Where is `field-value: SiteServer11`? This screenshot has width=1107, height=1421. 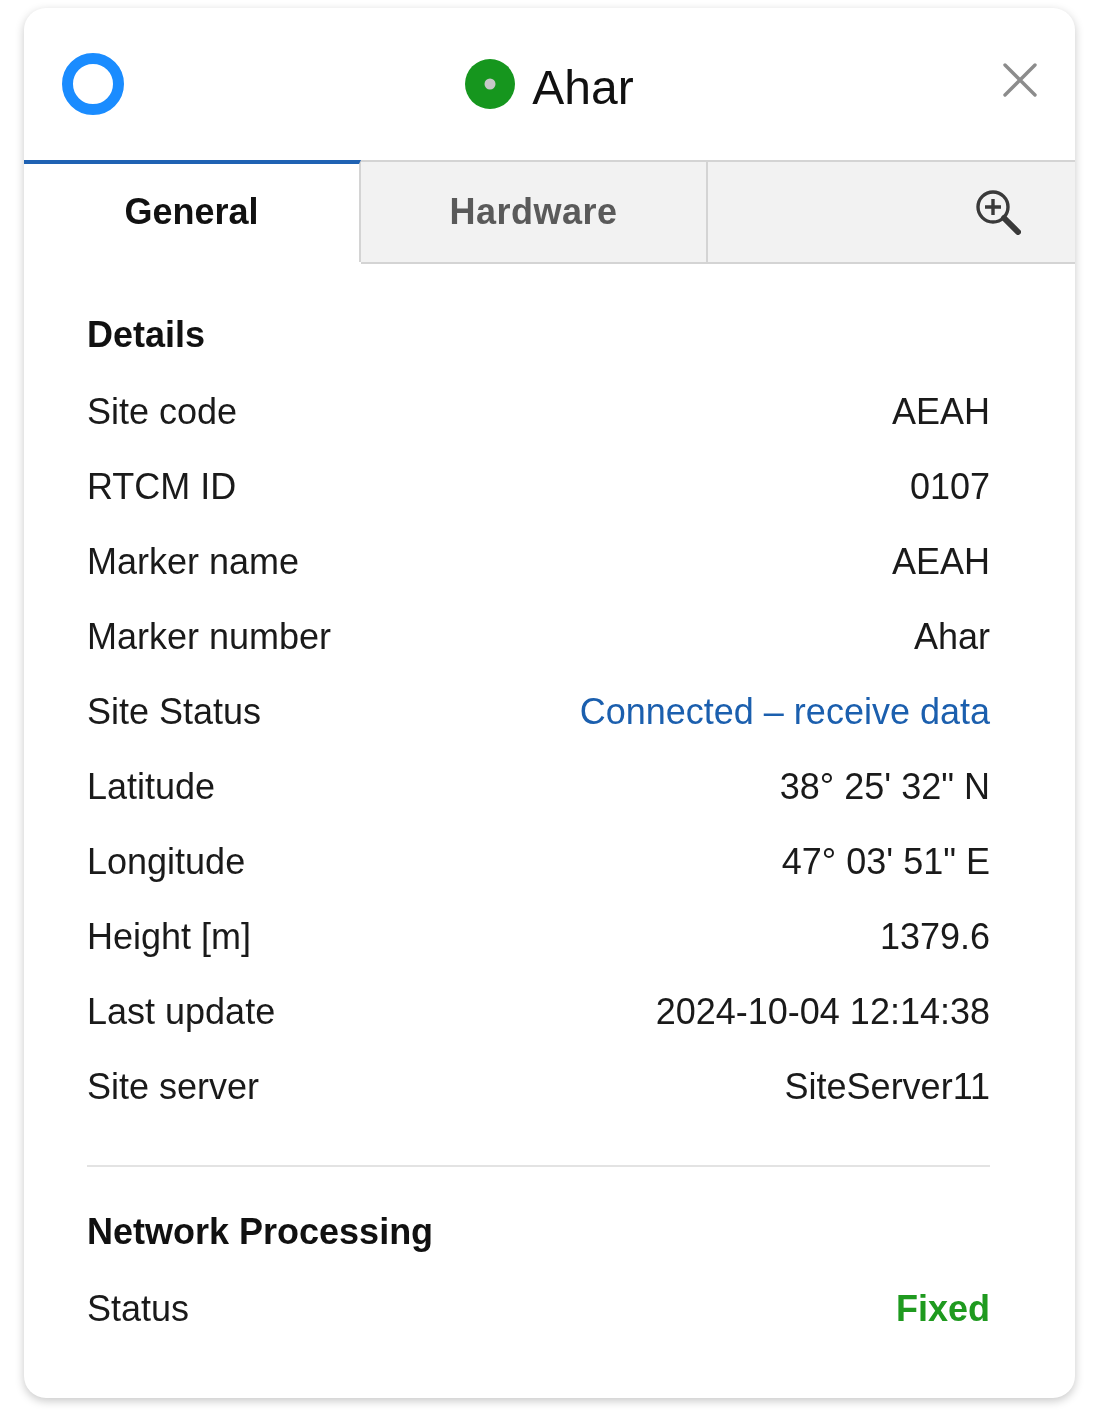 field-value: SiteServer11 is located at coordinates (887, 1086).